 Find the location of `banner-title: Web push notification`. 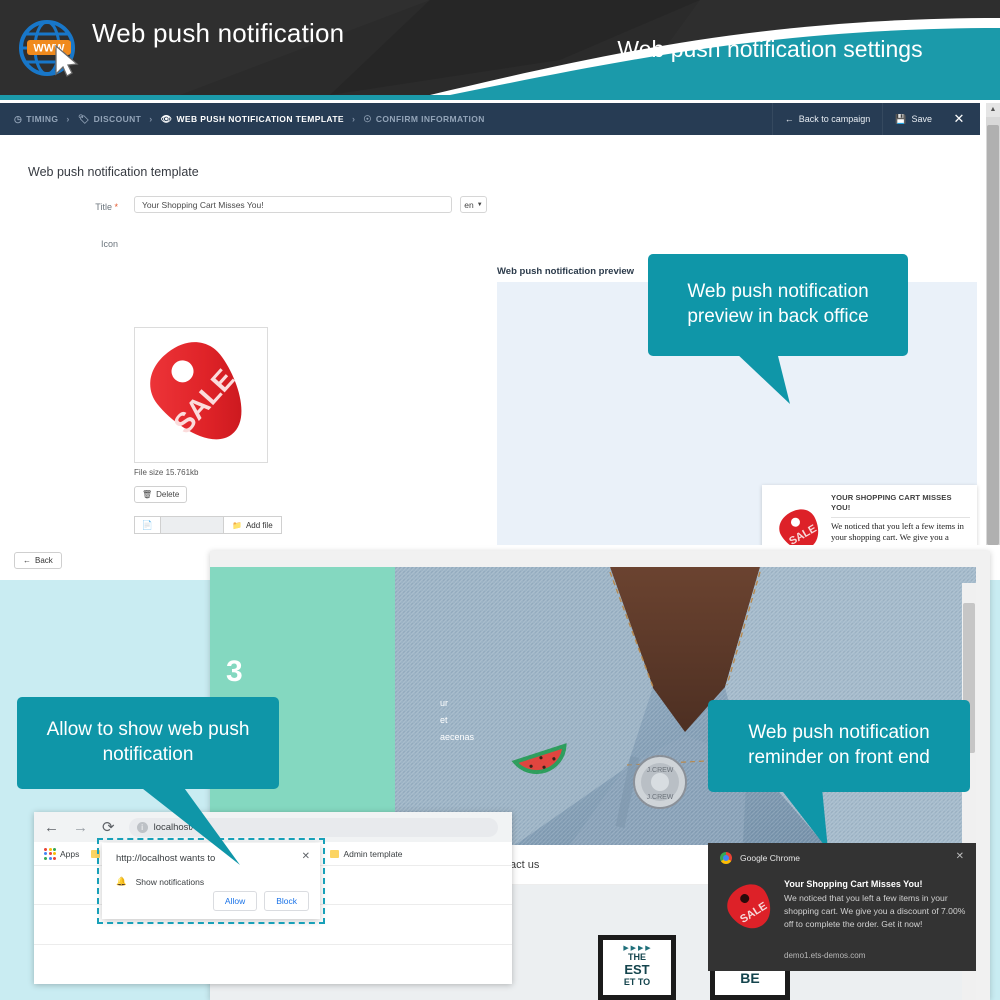

banner-title: Web push notification is located at coordinates (218, 33).